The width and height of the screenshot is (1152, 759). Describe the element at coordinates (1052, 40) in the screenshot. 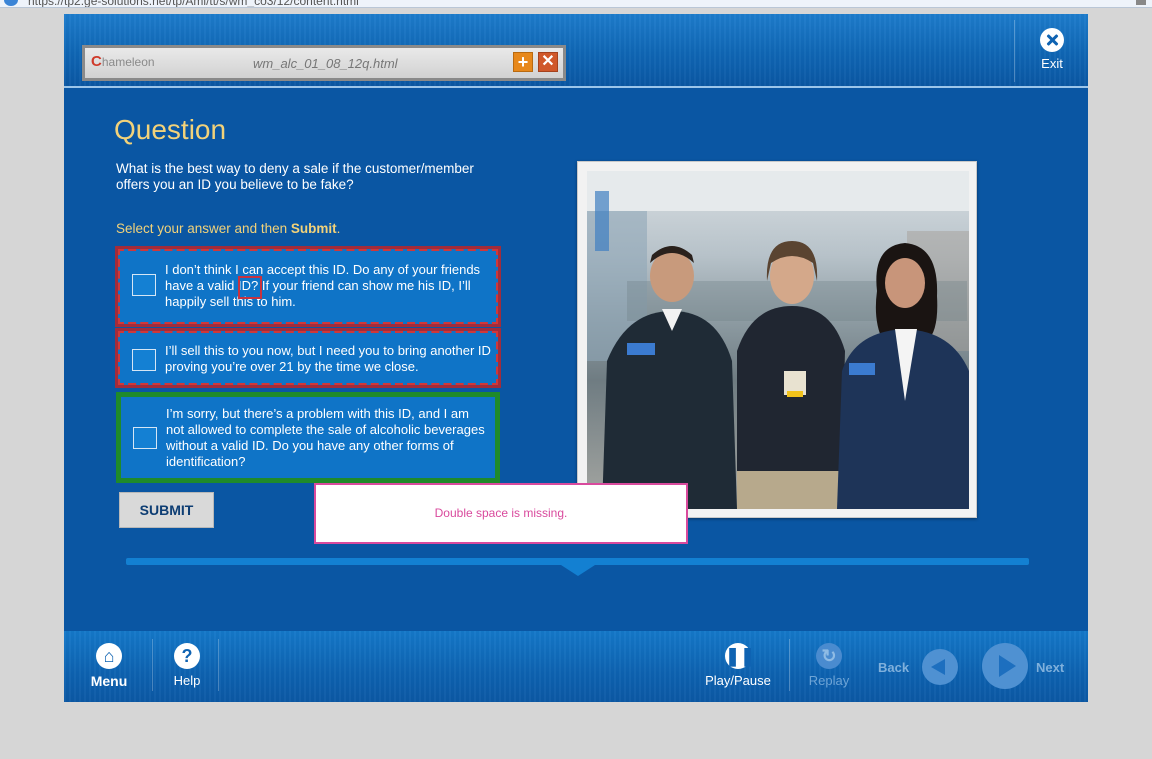

I see `close-circle-icon` at that location.